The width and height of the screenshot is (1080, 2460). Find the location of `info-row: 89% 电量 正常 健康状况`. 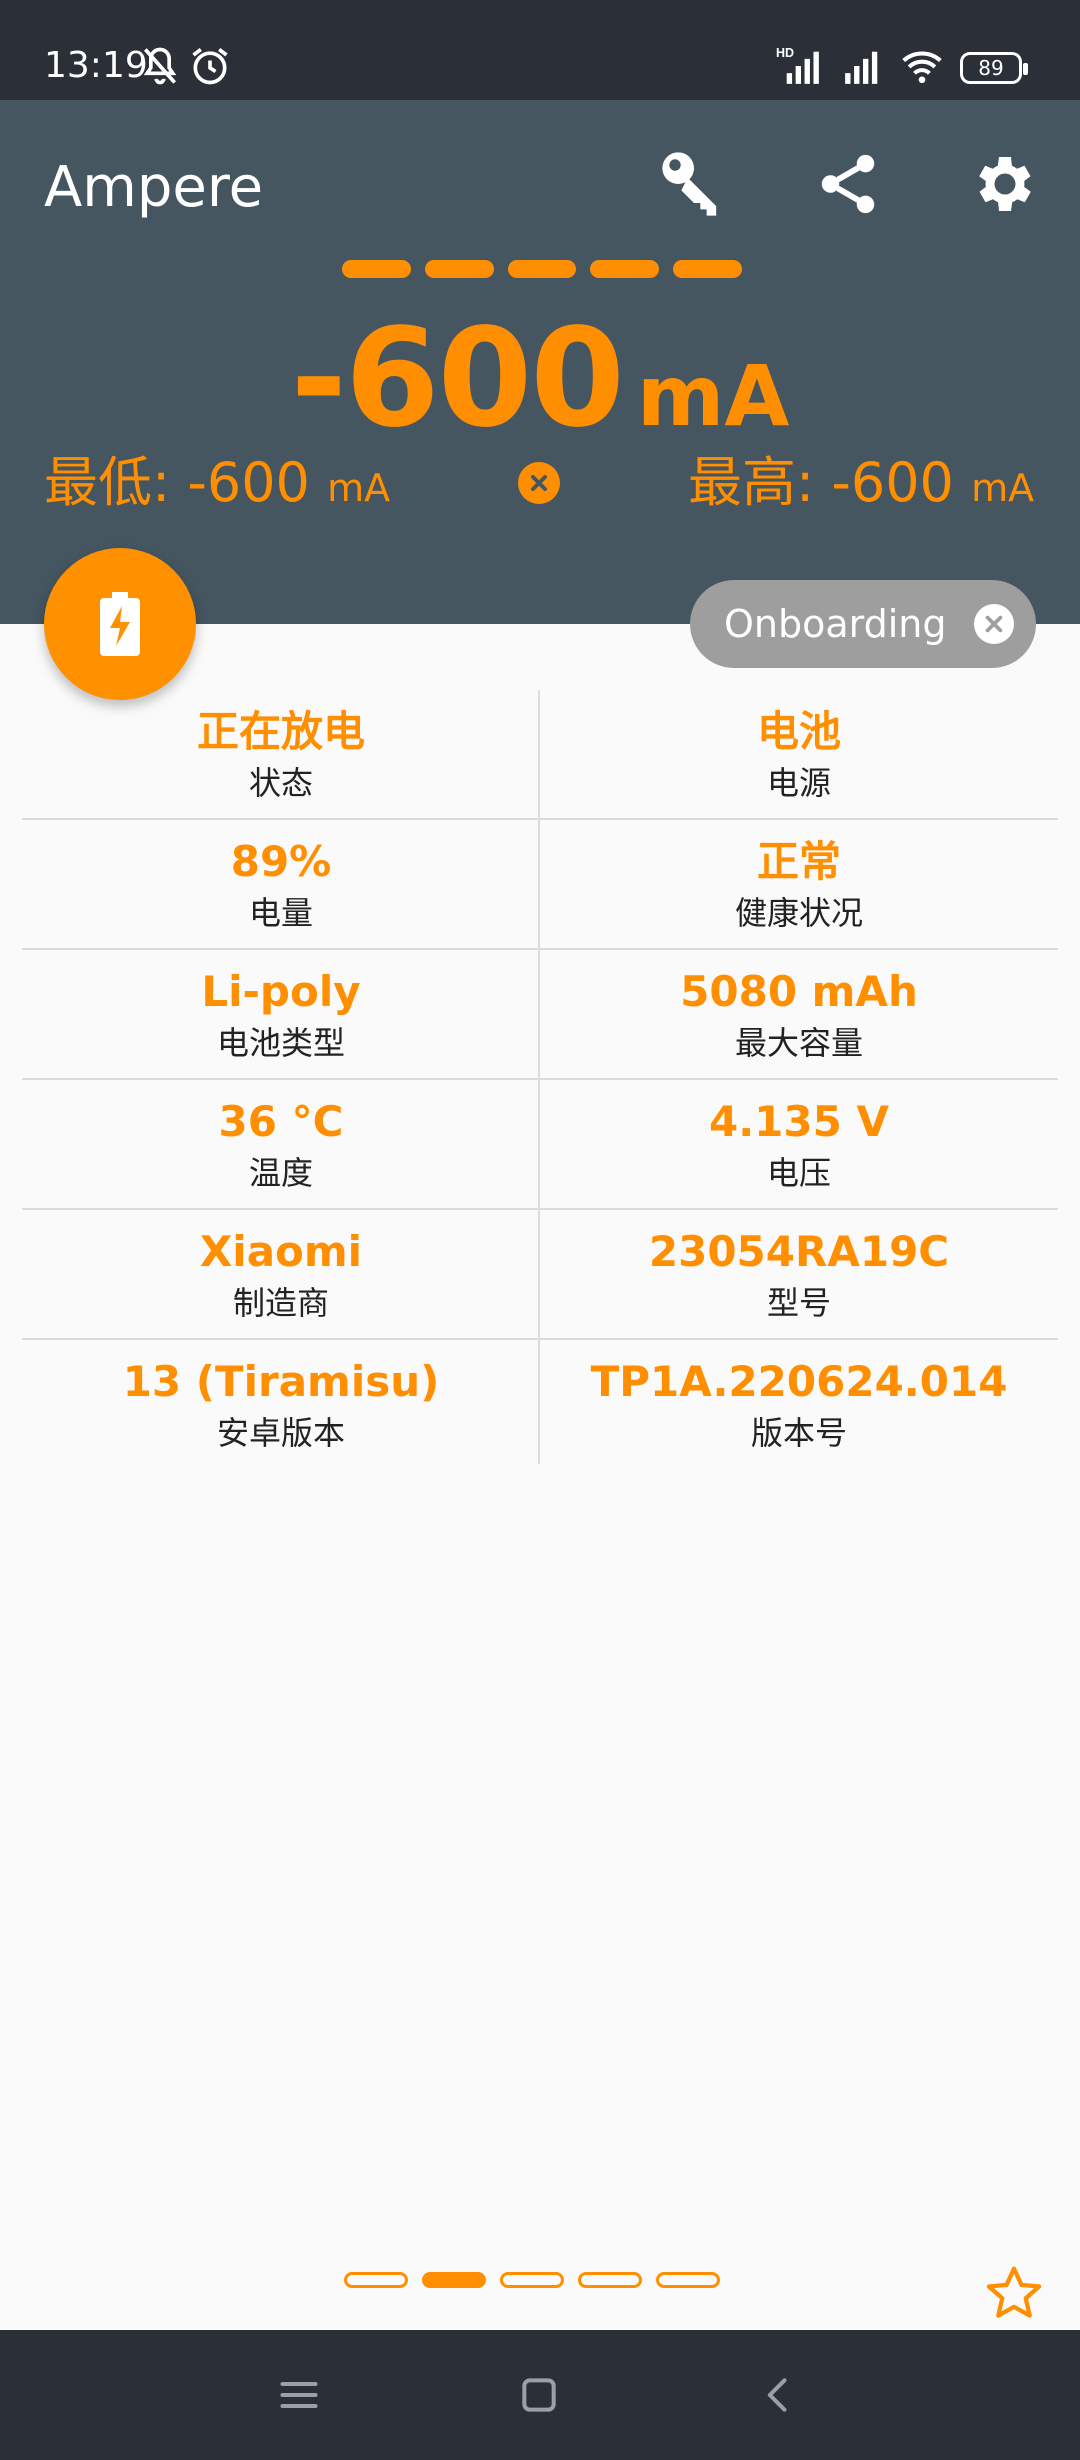

info-row: 89% 电量 正常 健康状况 is located at coordinates (540, 885).